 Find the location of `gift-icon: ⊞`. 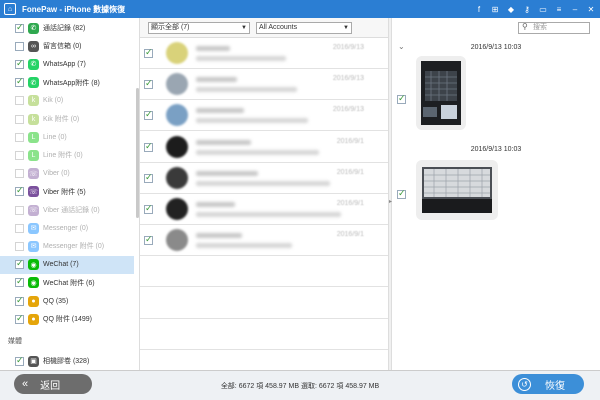

gift-icon: ⊞ is located at coordinates (495, 9).